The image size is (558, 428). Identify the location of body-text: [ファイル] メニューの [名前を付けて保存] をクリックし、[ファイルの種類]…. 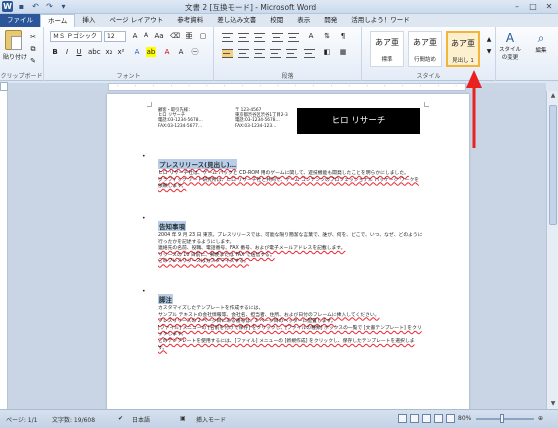
(290, 332).